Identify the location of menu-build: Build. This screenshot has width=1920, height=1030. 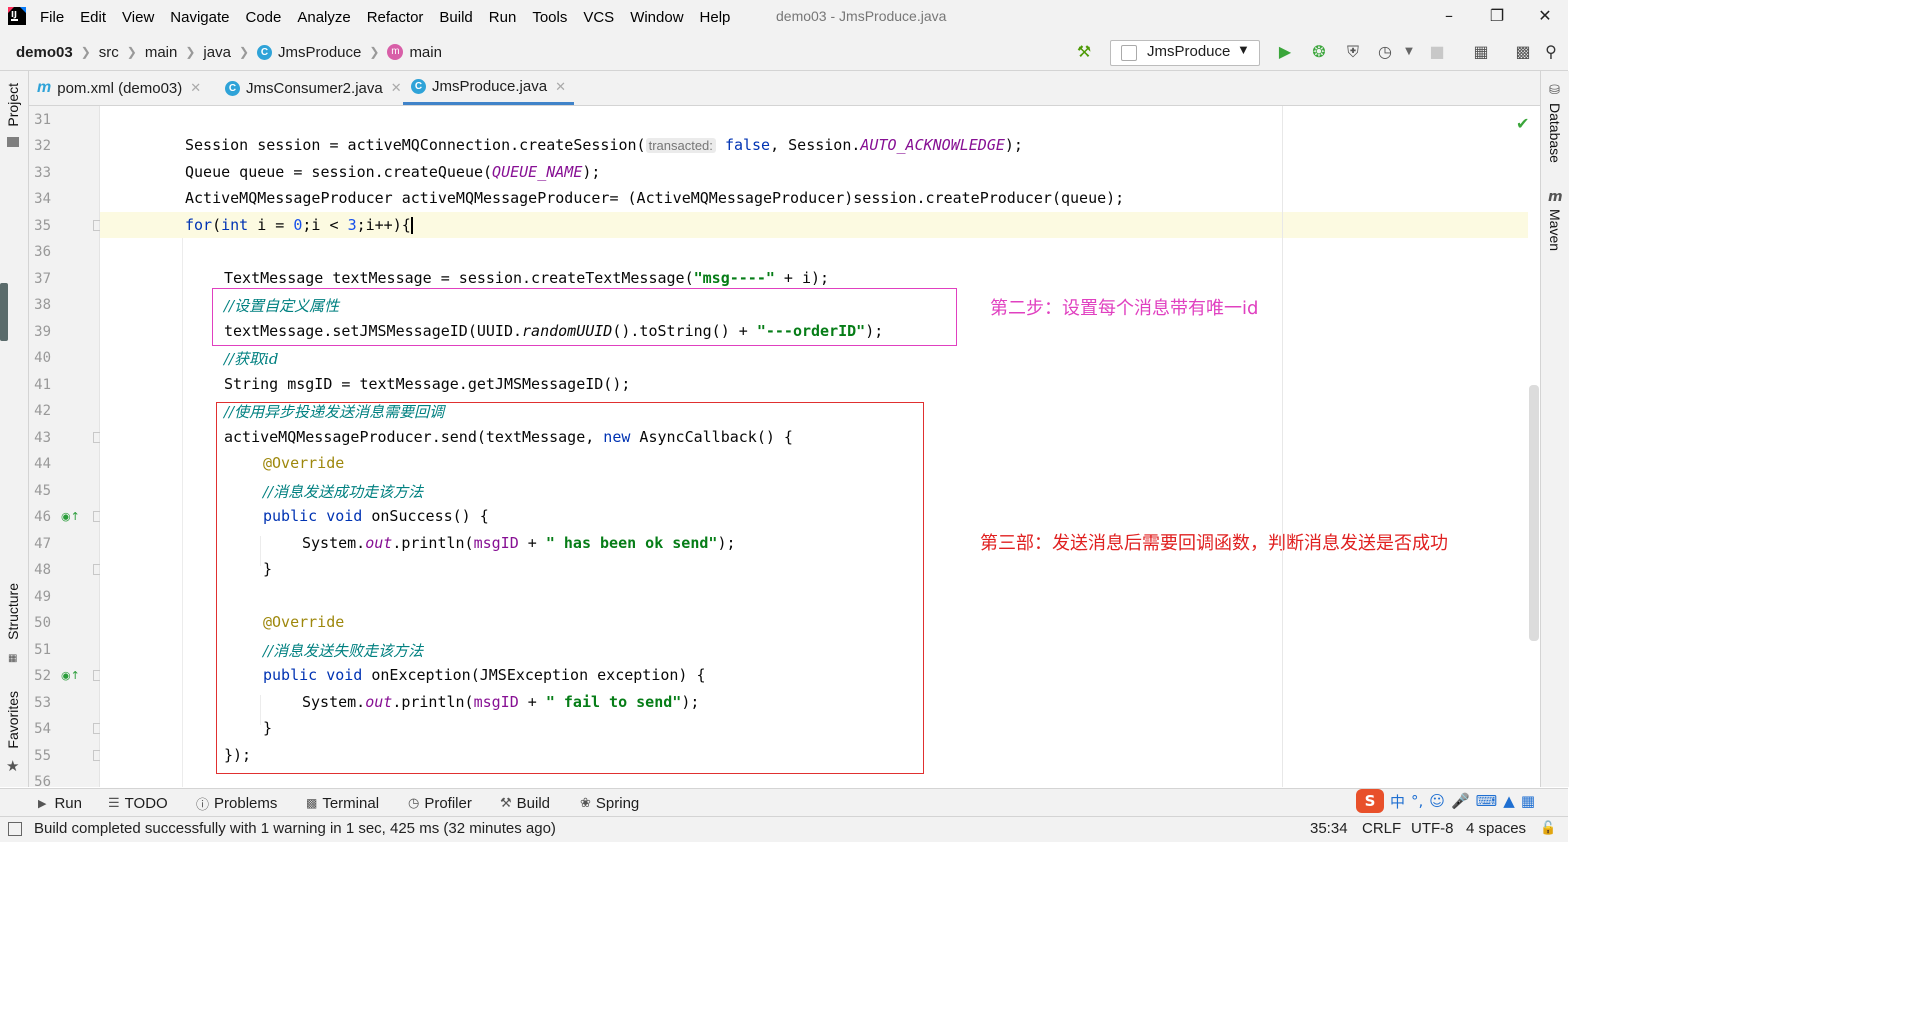
(455, 17).